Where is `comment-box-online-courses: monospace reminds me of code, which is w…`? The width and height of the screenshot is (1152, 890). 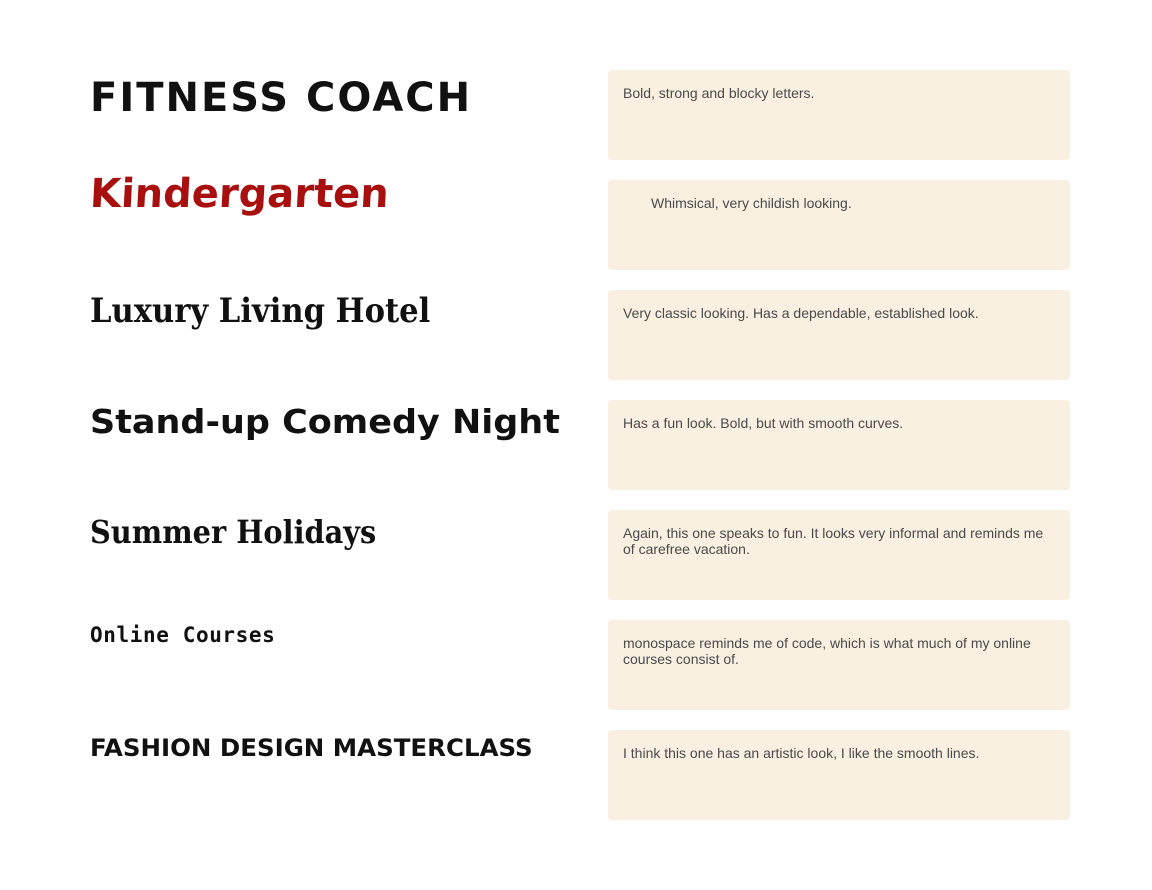 comment-box-online-courses: monospace reminds me of code, which is w… is located at coordinates (839, 665).